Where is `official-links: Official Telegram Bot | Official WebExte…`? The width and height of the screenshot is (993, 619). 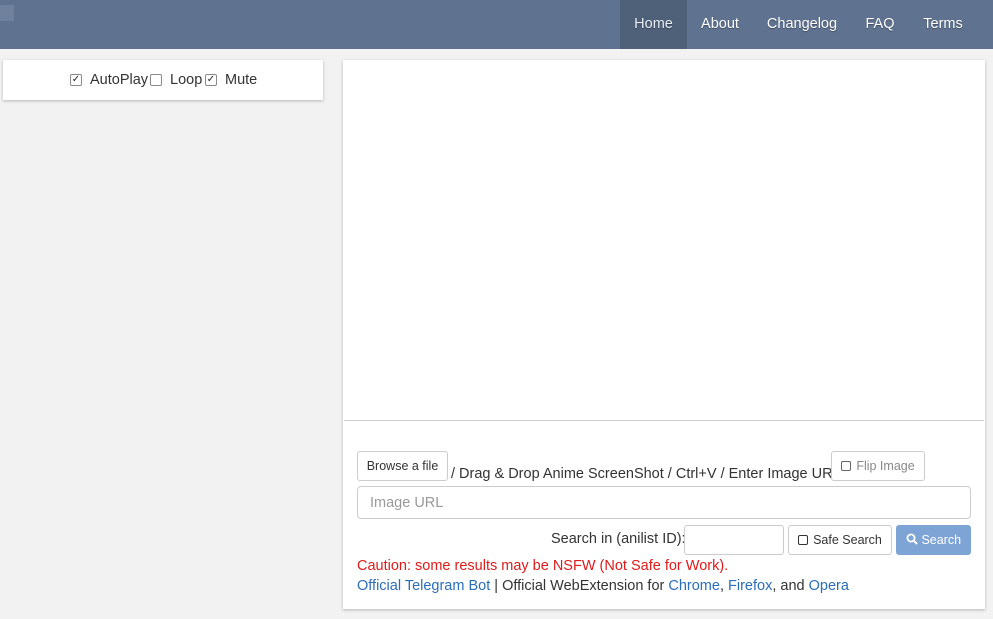 official-links: Official Telegram Bot | Official WebExte… is located at coordinates (603, 586).